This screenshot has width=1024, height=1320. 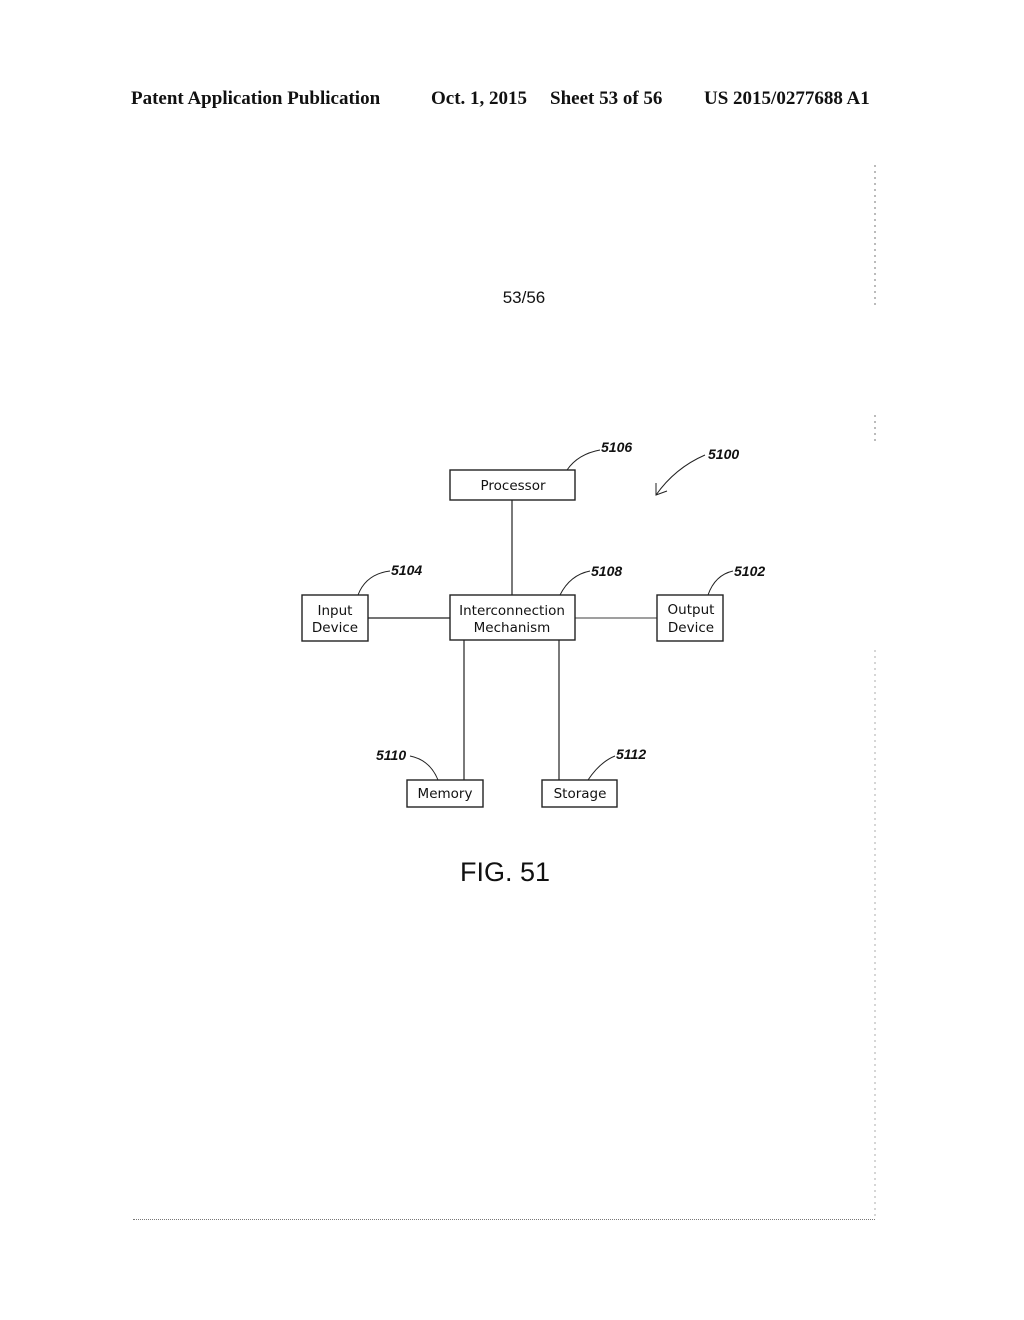 I want to click on ref-5108: 5108, so click(x=606, y=571).